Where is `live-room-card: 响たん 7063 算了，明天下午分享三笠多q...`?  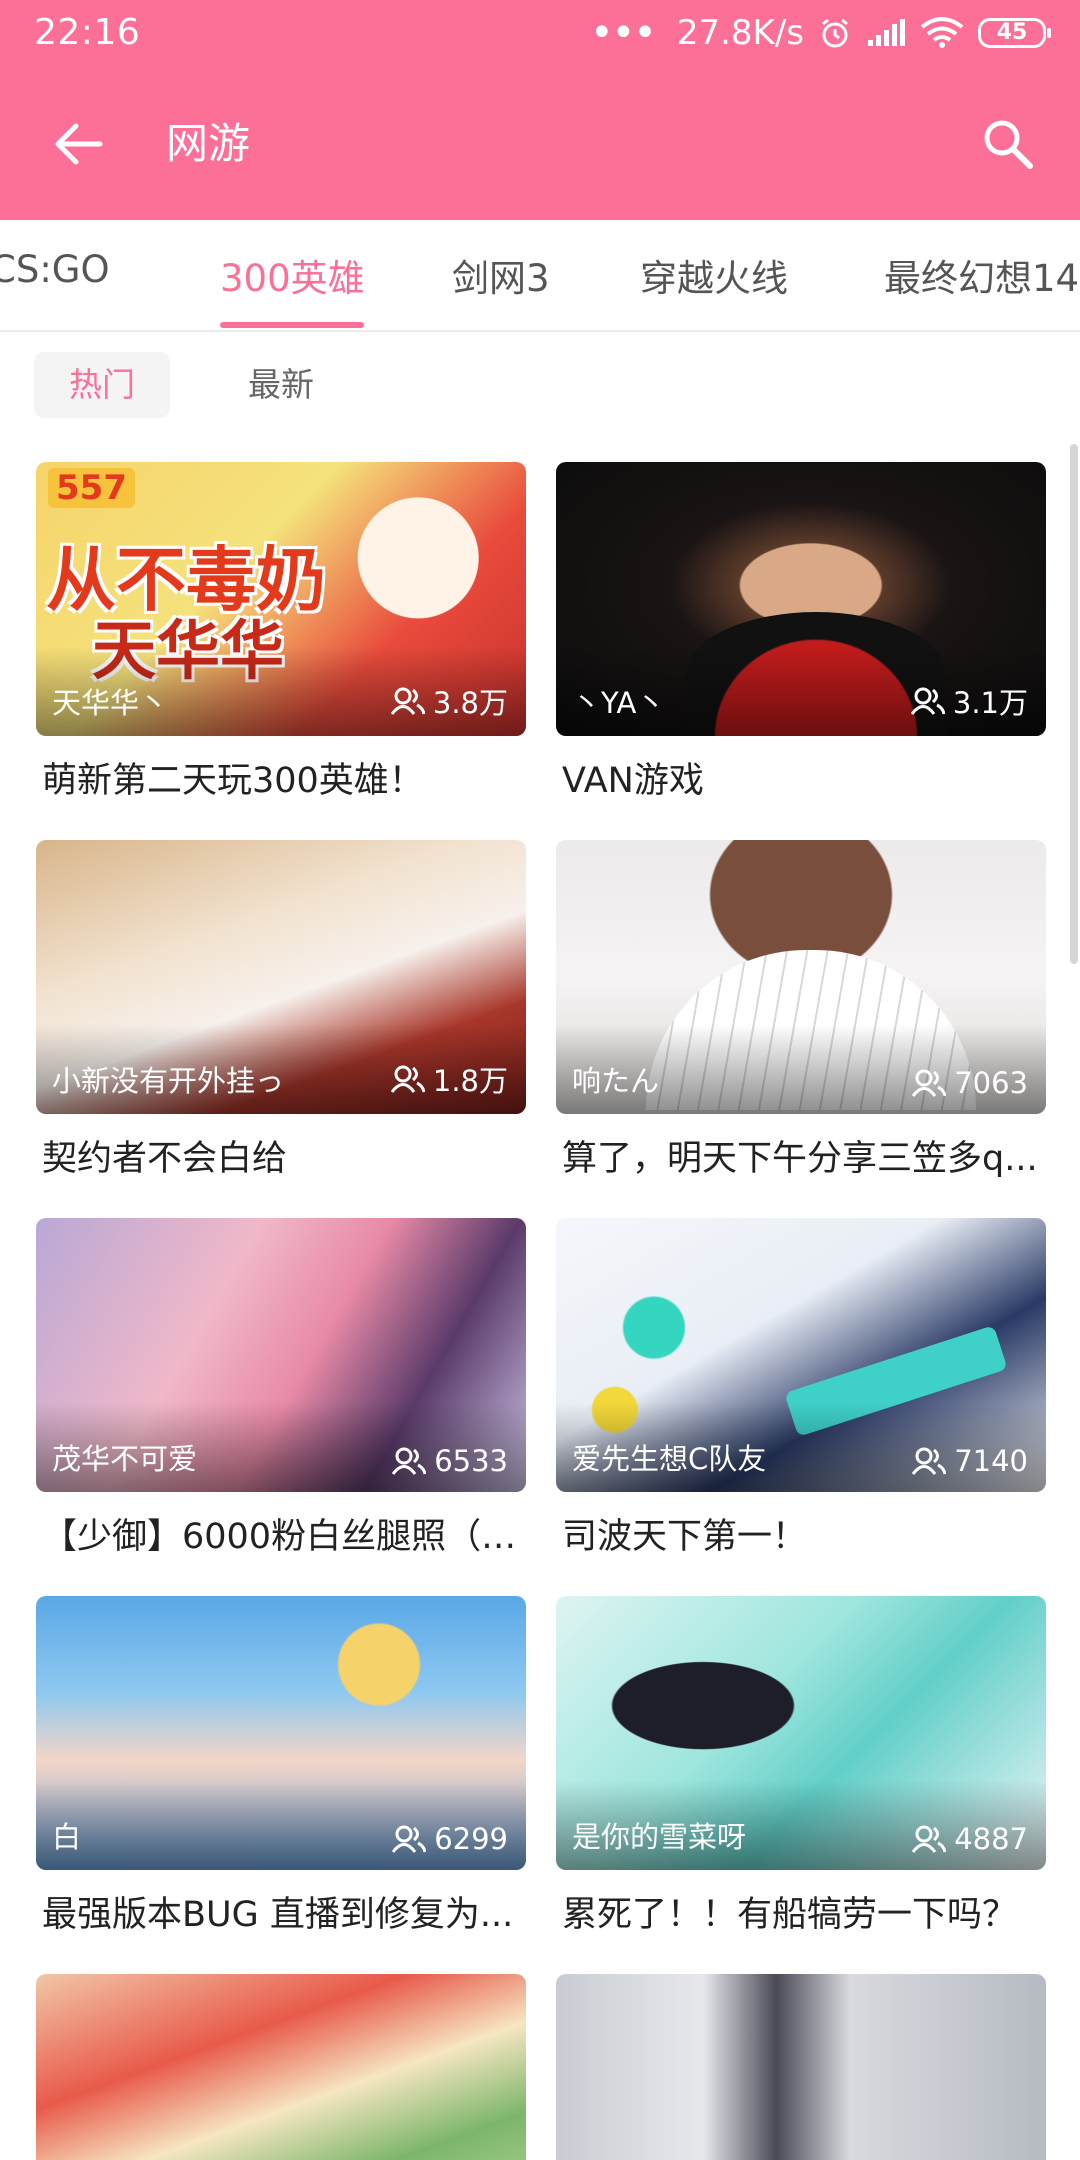
live-room-card: 响たん 7063 算了，明天下午分享三笠多q... is located at coordinates (801, 1020).